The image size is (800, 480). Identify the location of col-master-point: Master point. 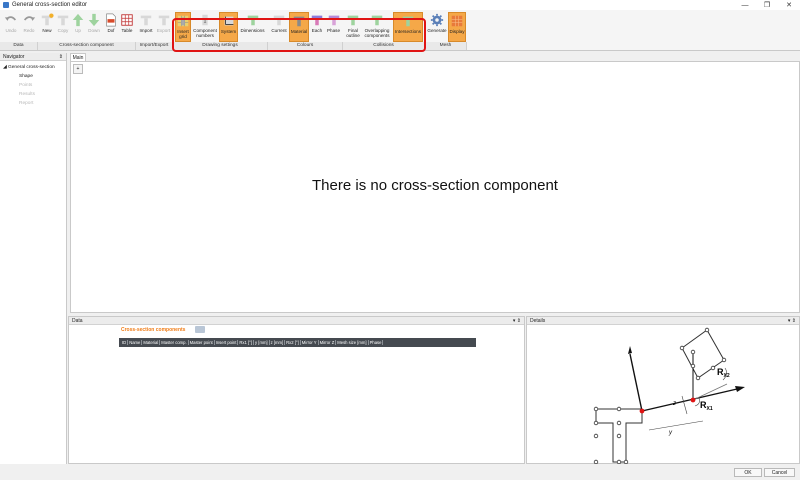
(202, 342).